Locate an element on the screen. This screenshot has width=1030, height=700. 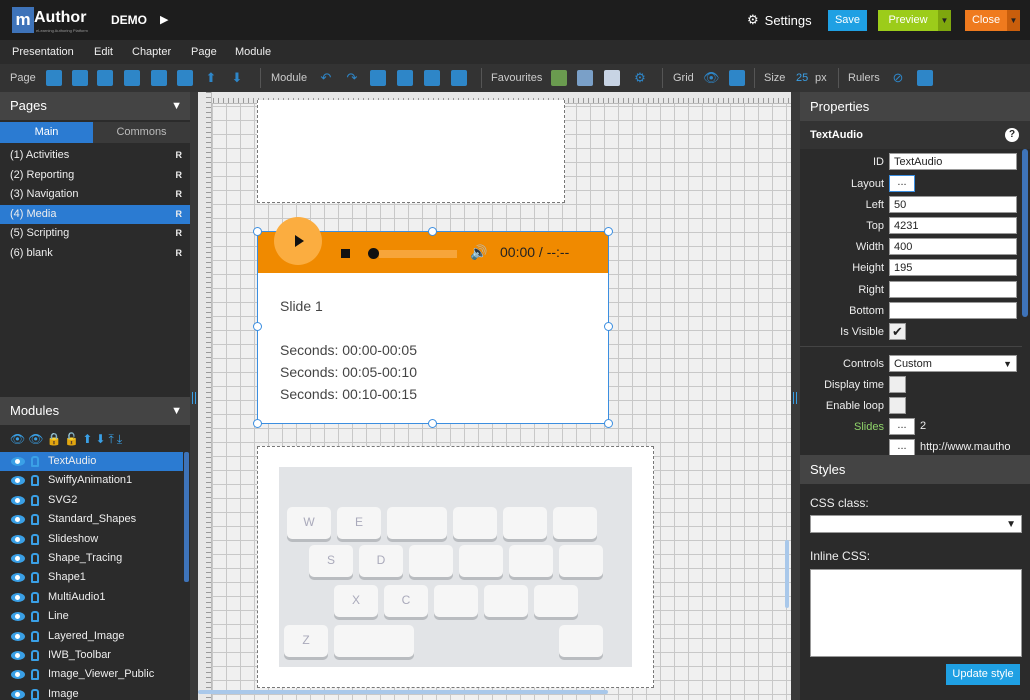
play-button is located at coordinates (298, 241).